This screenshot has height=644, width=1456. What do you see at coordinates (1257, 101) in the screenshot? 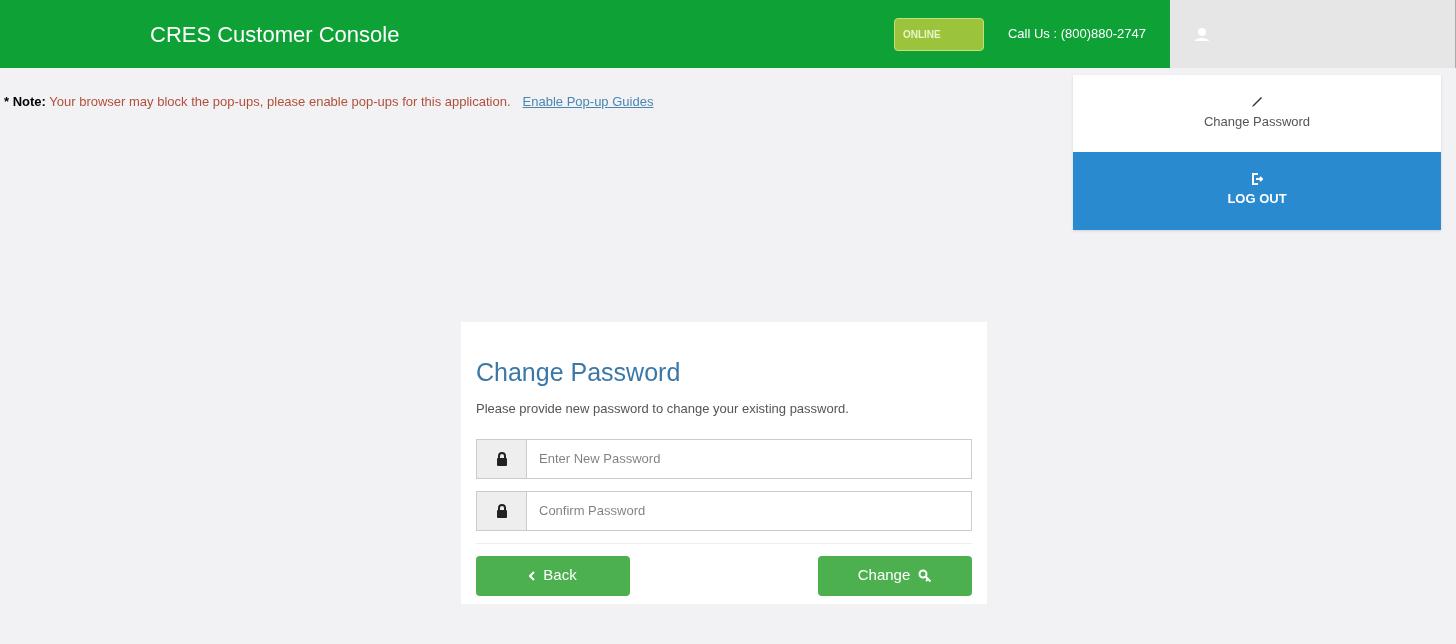
I see `pencil-icon` at bounding box center [1257, 101].